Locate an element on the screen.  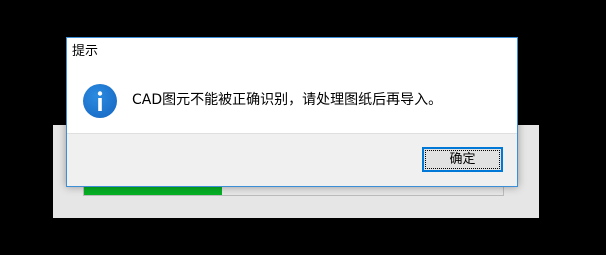
progress-bar-fill is located at coordinates (153, 191).